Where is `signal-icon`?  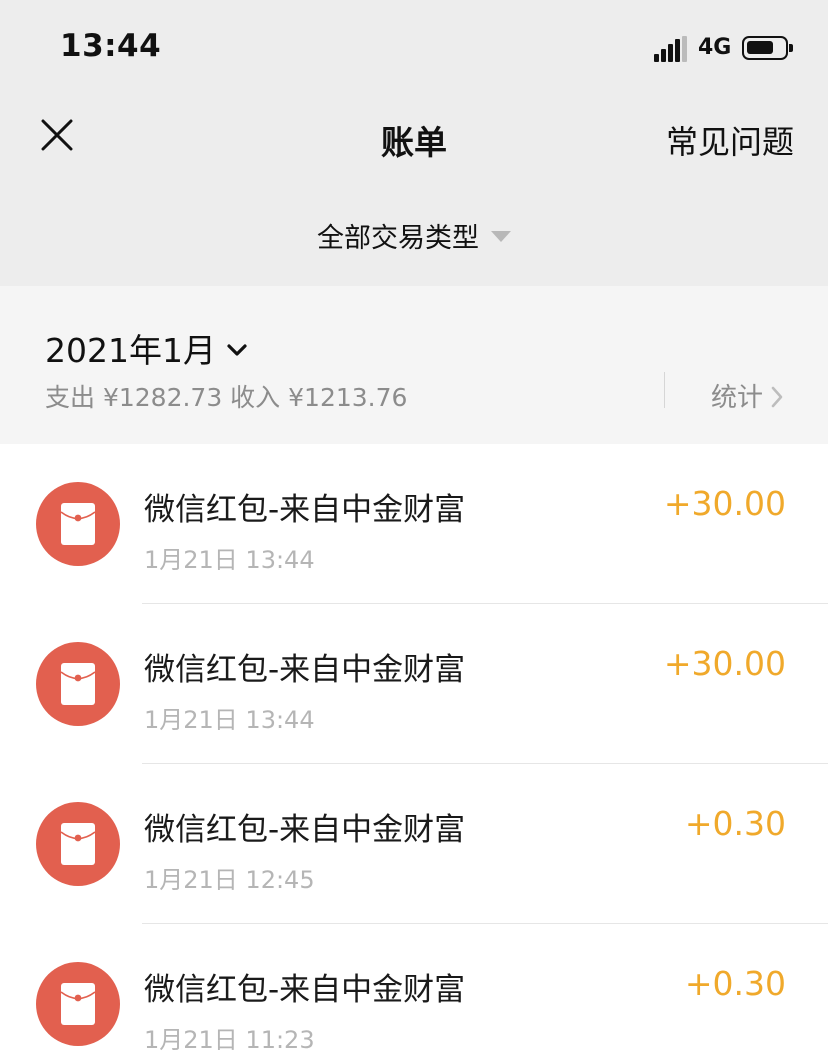
signal-icon is located at coordinates (671, 49).